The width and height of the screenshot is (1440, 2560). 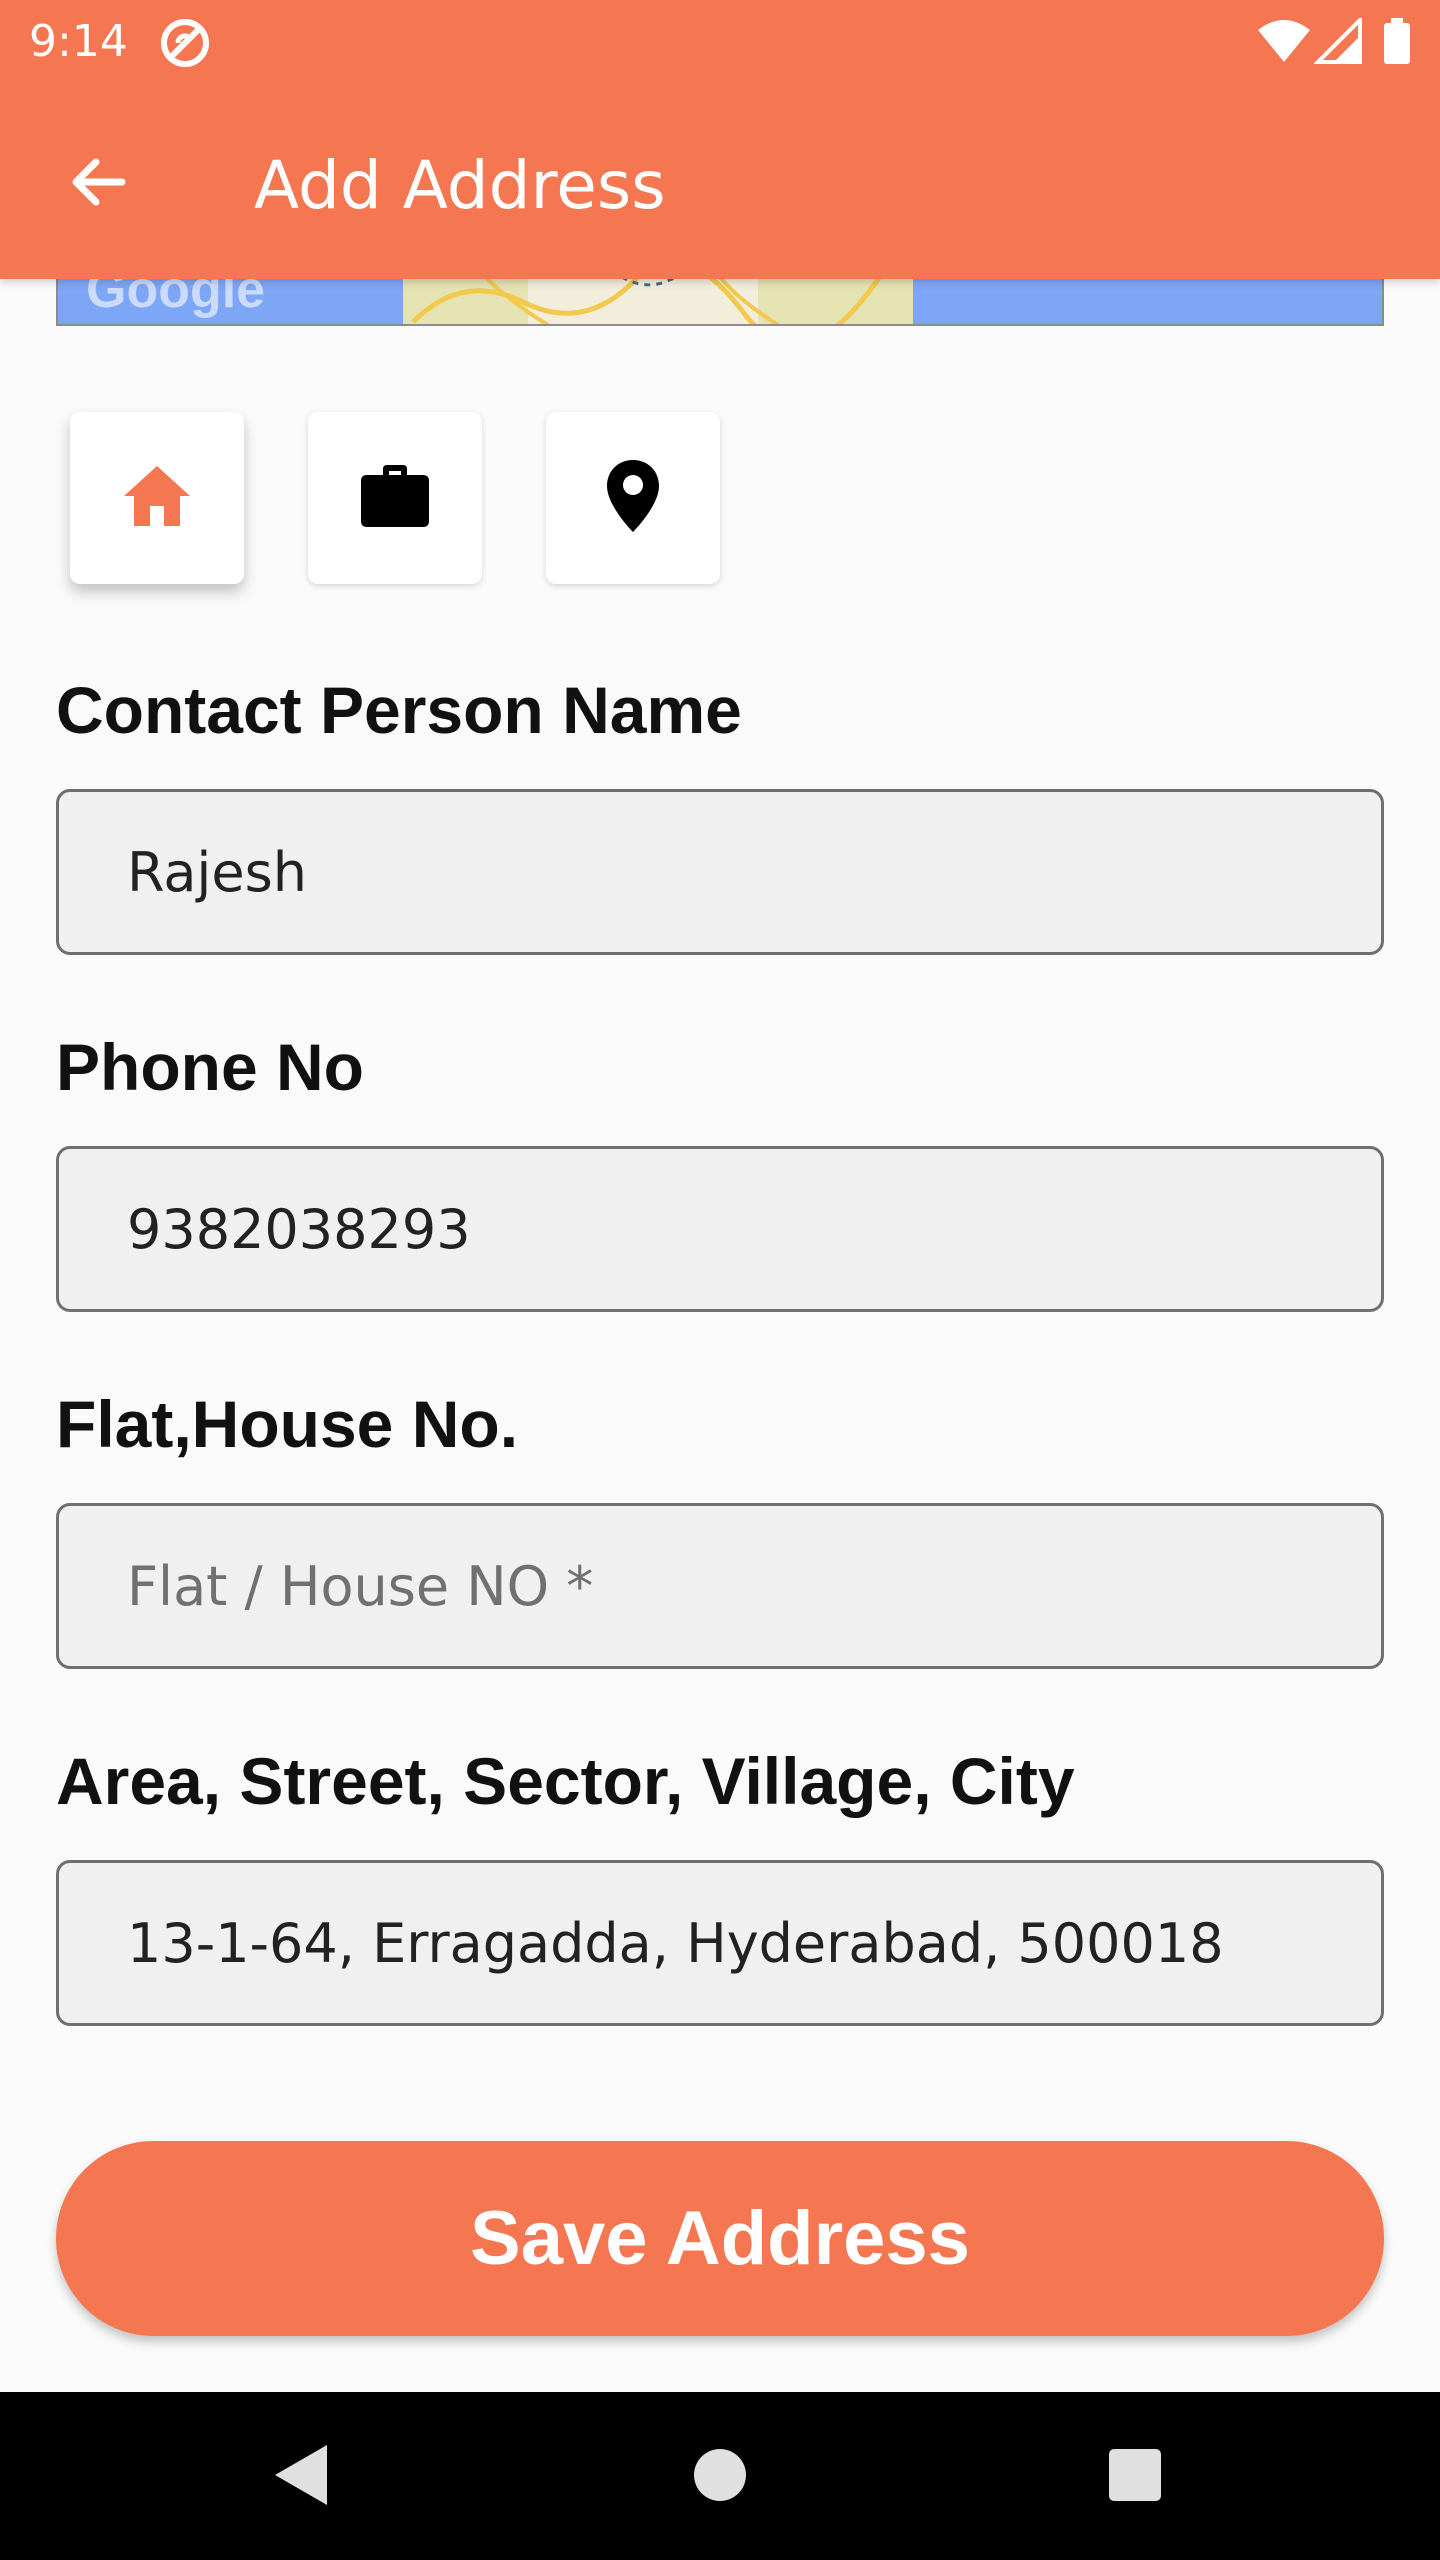 What do you see at coordinates (287, 1424) in the screenshot?
I see `flat-label: Flat,House No.` at bounding box center [287, 1424].